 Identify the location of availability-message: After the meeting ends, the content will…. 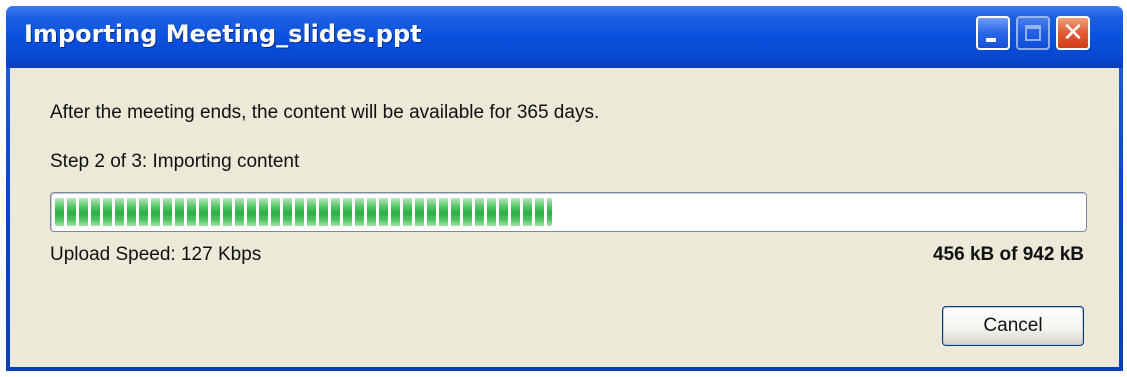
(325, 112).